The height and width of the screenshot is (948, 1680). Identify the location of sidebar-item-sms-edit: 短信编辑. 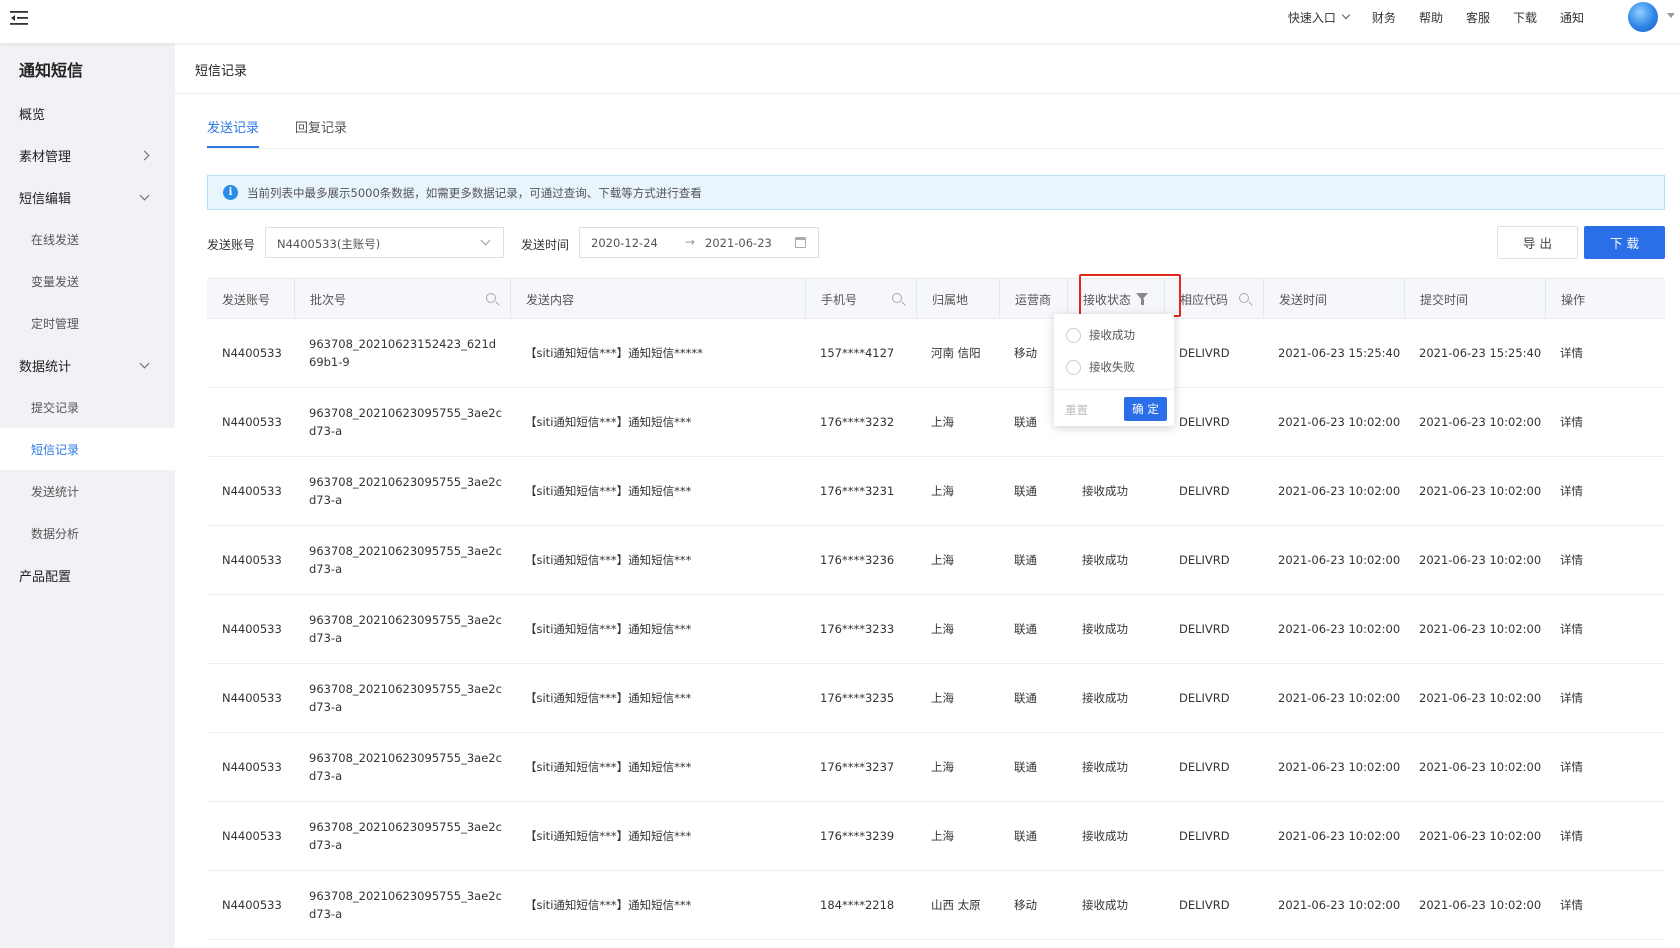
(87, 197).